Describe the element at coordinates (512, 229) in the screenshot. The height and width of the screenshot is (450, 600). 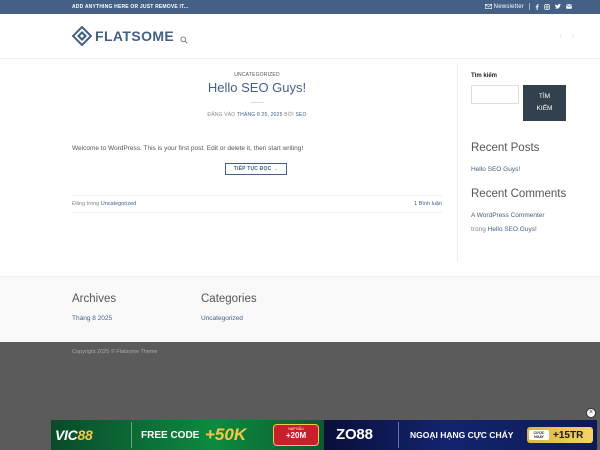
I see `comment-post-link: Hello SEO Guys!` at that location.